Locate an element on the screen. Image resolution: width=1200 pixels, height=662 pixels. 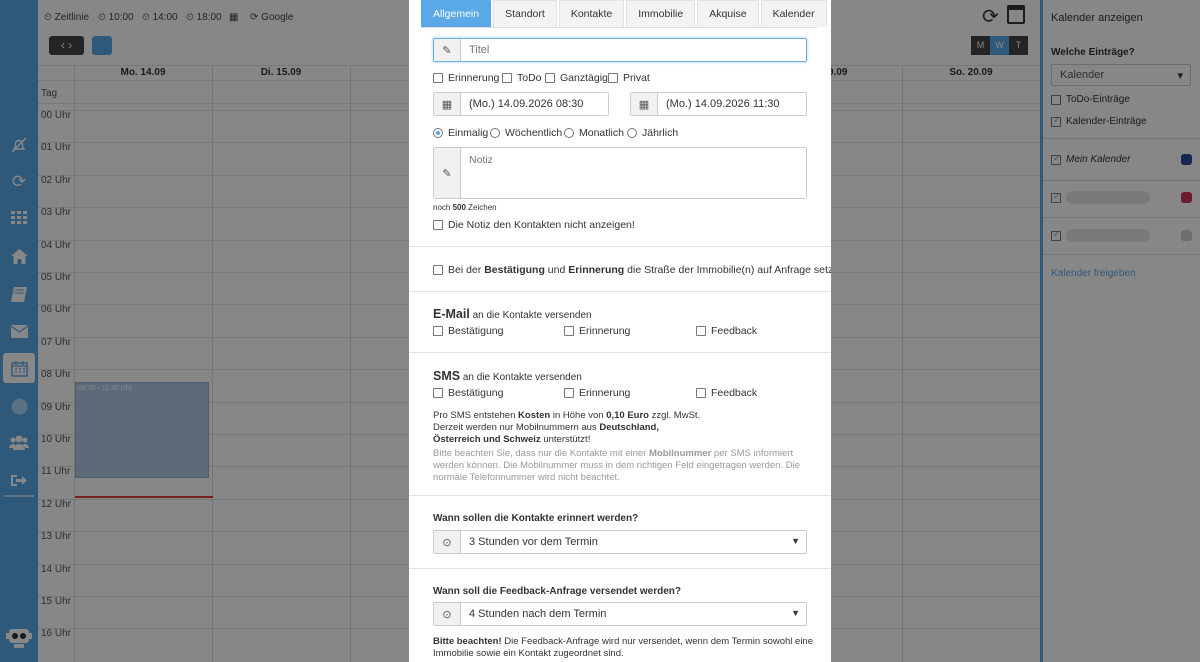
start-date-value: (Mo.) 14.09.2026 08:30 is located at coordinates (526, 104).